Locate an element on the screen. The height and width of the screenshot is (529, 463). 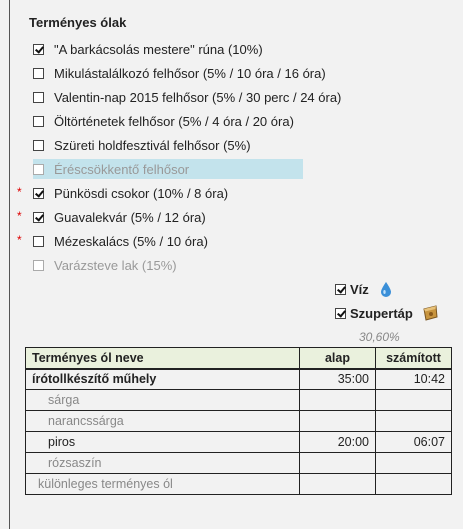
option-row: Éréscsökkentő felhősor is located at coordinates (168, 169).